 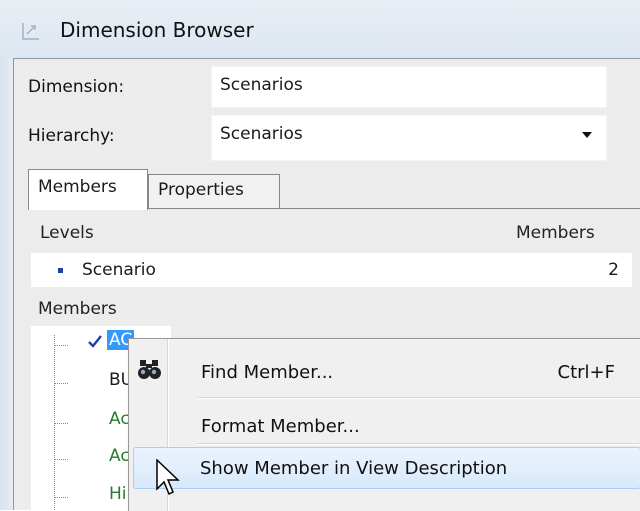 I want to click on tab-properties-label: Properties, so click(x=201, y=190).